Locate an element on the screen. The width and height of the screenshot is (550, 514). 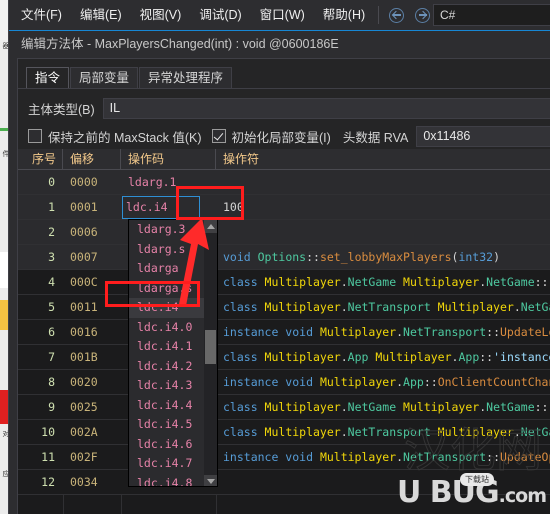
cell-operand: void Options::set_lobbyMaxPlayers(int32) is located at coordinates (383, 257).